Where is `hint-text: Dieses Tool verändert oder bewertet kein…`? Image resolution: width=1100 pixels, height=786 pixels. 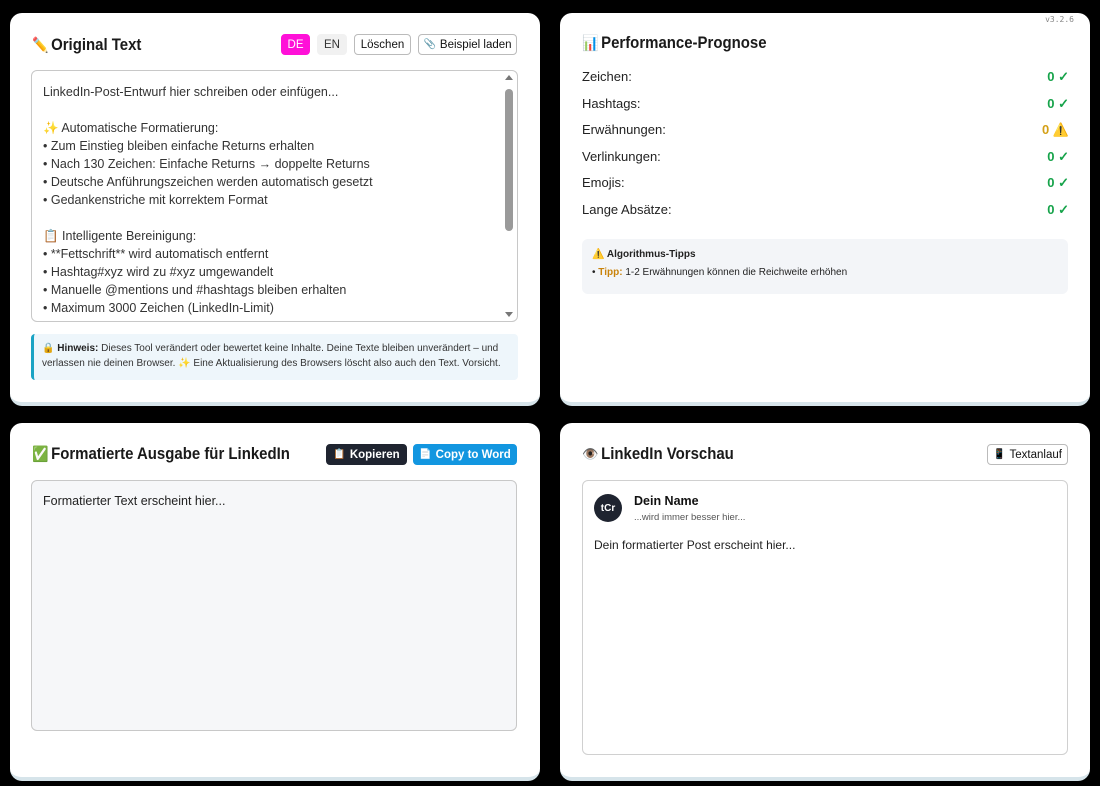
hint-text: Dieses Tool verändert oder bewertet kein… is located at coordinates (271, 356).